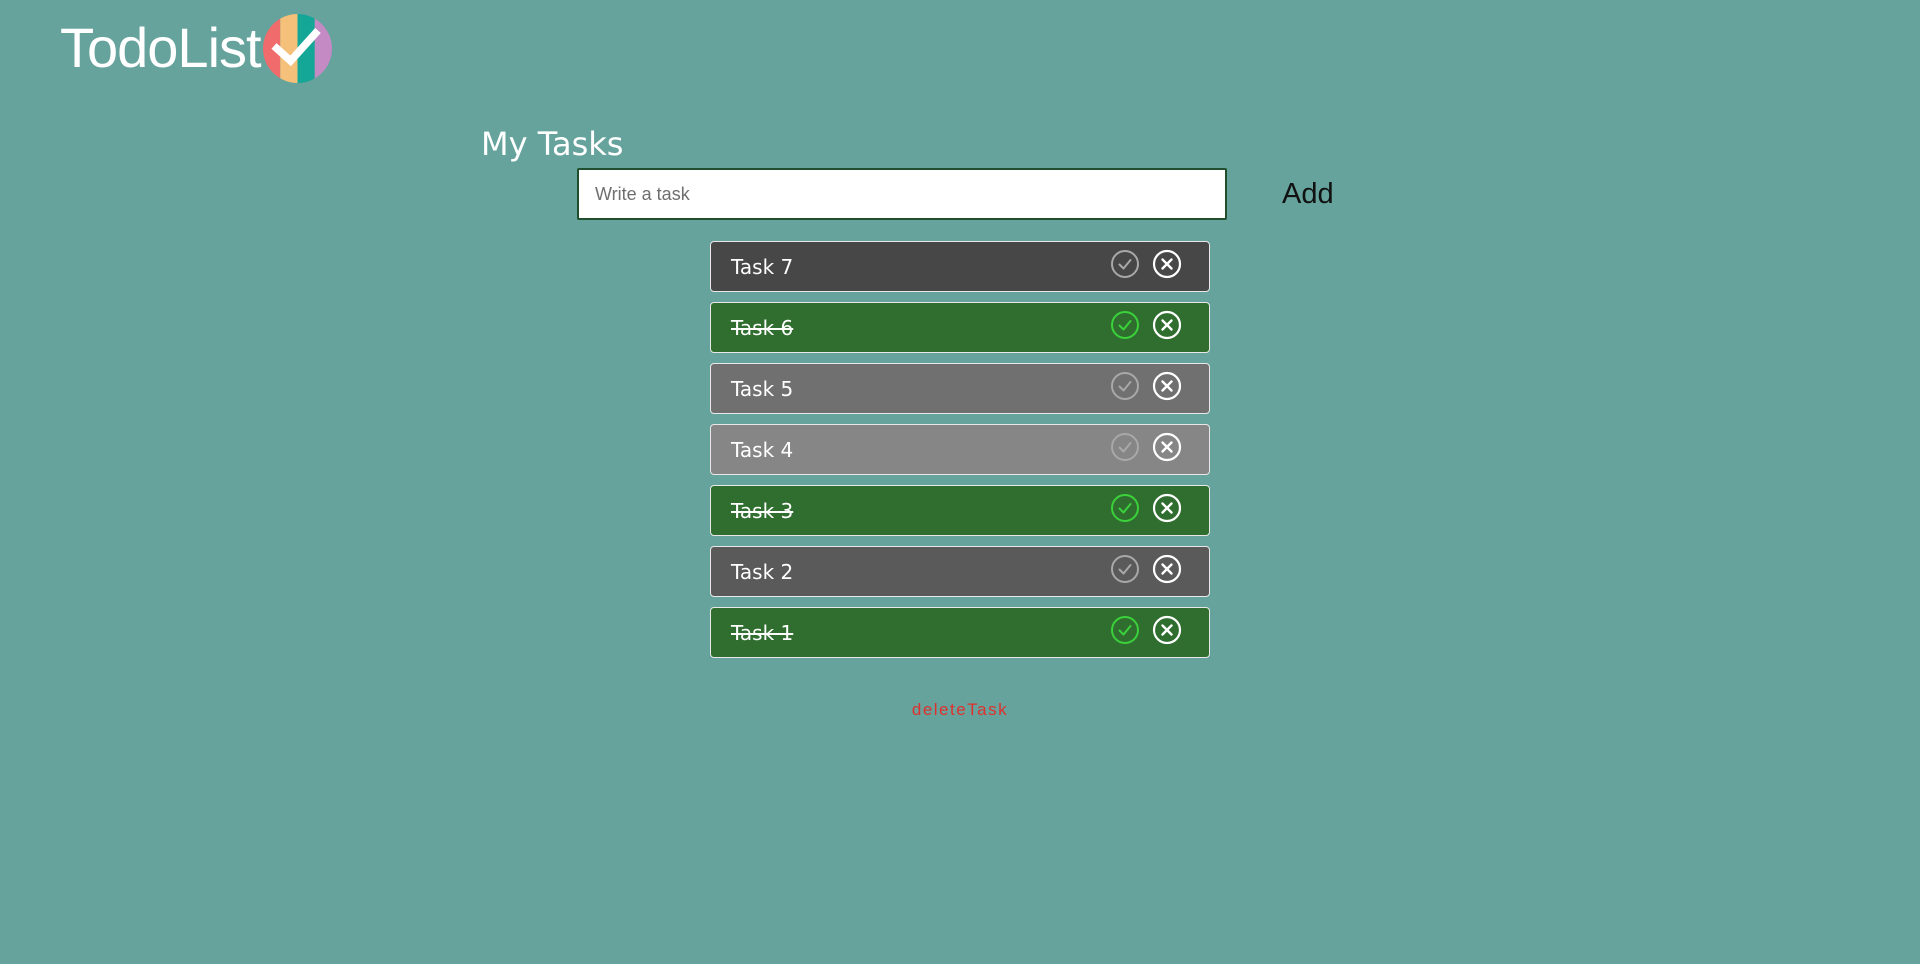  Describe the element at coordinates (161, 47) in the screenshot. I see `logo-text: TodoList` at that location.